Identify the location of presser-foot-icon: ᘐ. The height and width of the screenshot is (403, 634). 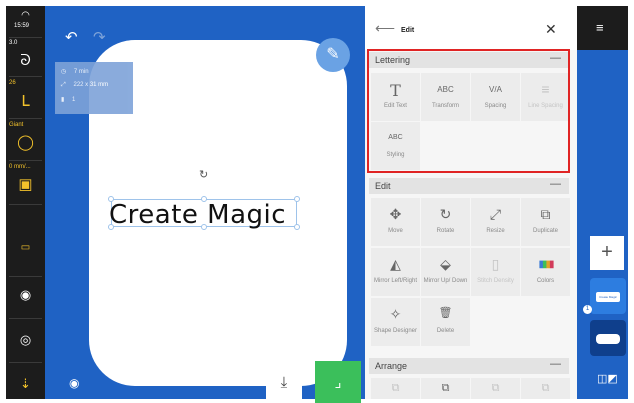
(25, 60).